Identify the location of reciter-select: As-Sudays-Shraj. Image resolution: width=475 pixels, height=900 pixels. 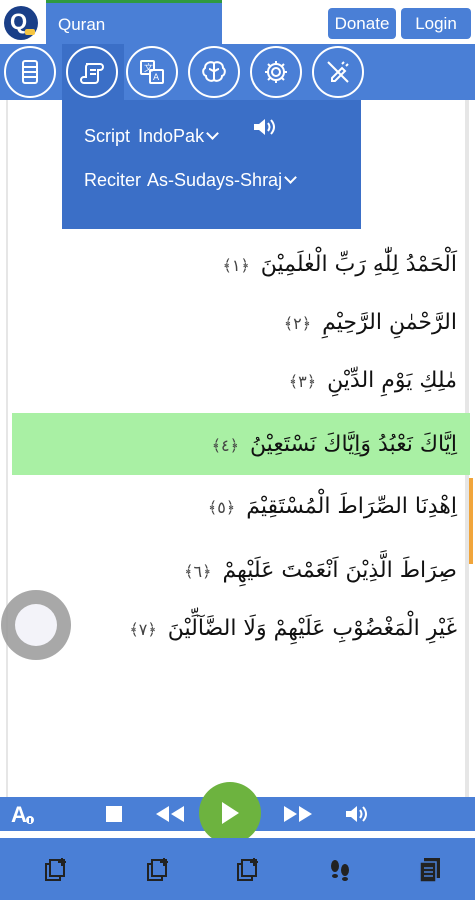
(222, 180).